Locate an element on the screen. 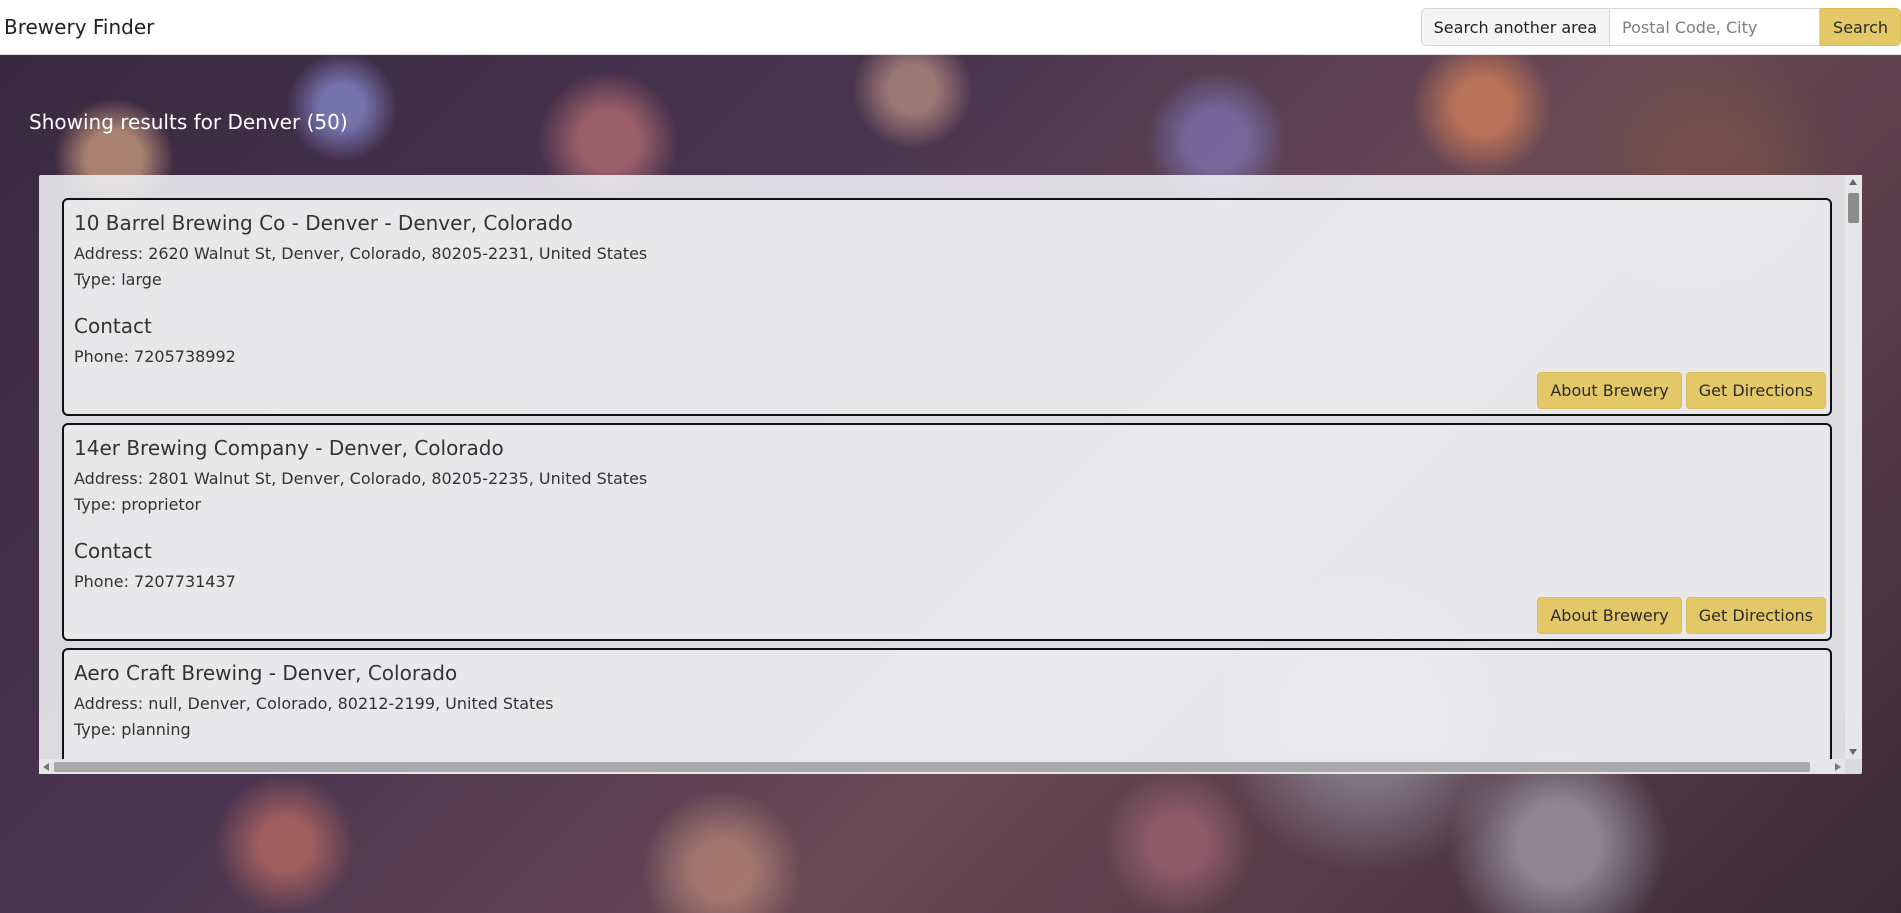 Image resolution: width=1901 pixels, height=913 pixels. horizontal-scrollbar is located at coordinates (942, 766).